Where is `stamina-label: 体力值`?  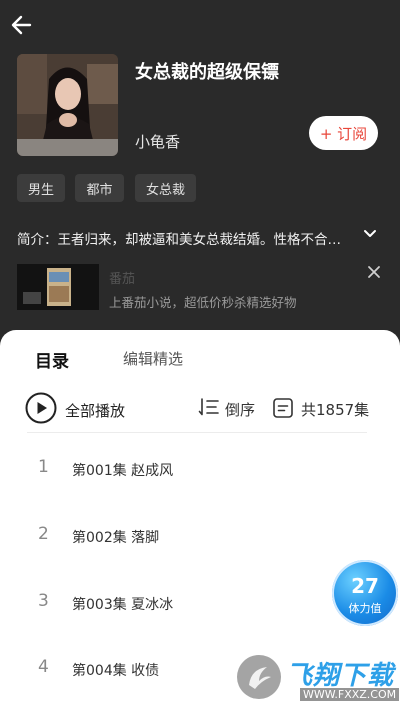 stamina-label: 体力值 is located at coordinates (365, 608).